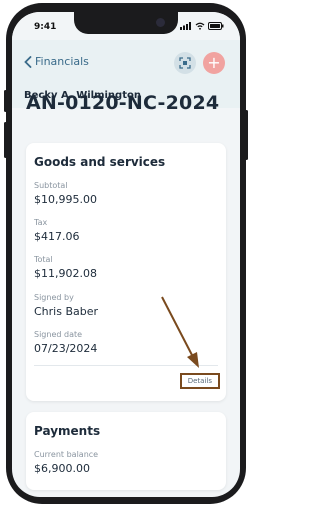 This screenshot has width=320, height=507. What do you see at coordinates (66, 348) in the screenshot?
I see `signed-date-value: 07/23/2024` at bounding box center [66, 348].